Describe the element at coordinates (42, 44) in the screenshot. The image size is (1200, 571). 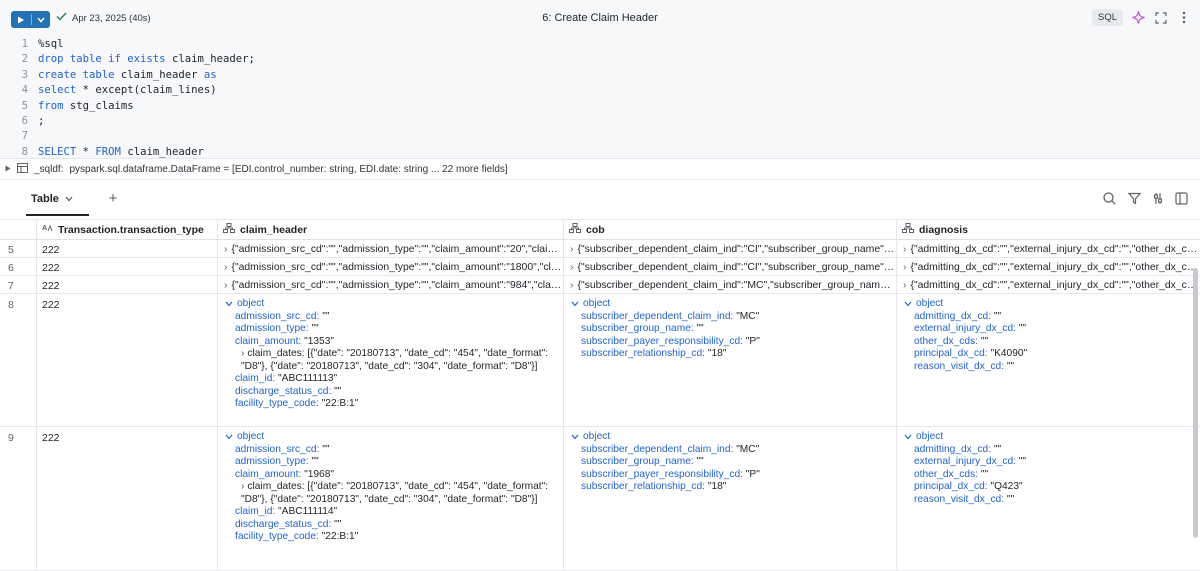
I see `code-line: 1 %sql` at that location.